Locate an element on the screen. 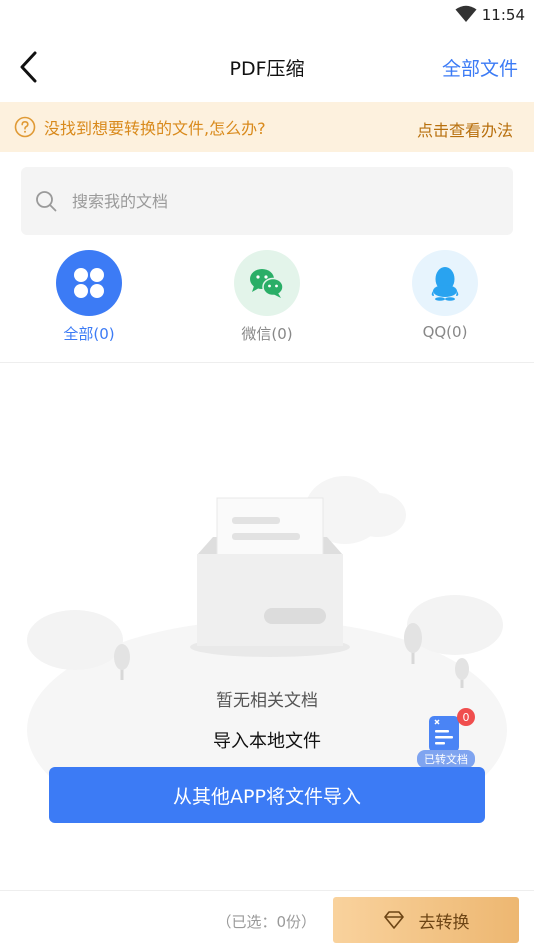 The width and height of the screenshot is (534, 949). import-local-files-link: 导入本地文件 is located at coordinates (267, 741).